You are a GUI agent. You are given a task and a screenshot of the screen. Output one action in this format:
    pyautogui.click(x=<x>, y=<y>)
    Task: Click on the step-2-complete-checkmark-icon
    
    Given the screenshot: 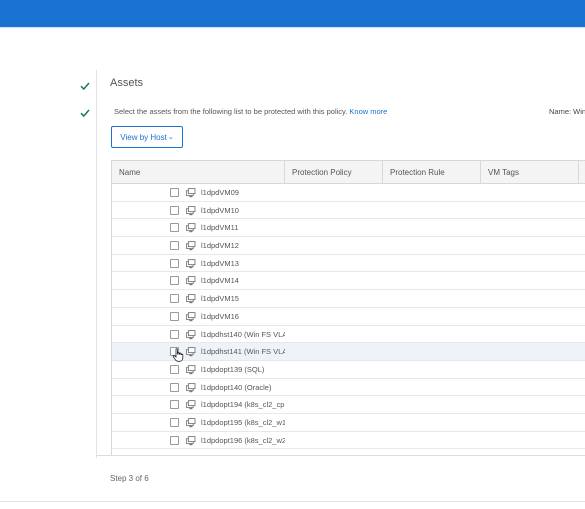 What is the action you would take?
    pyautogui.click(x=85, y=113)
    